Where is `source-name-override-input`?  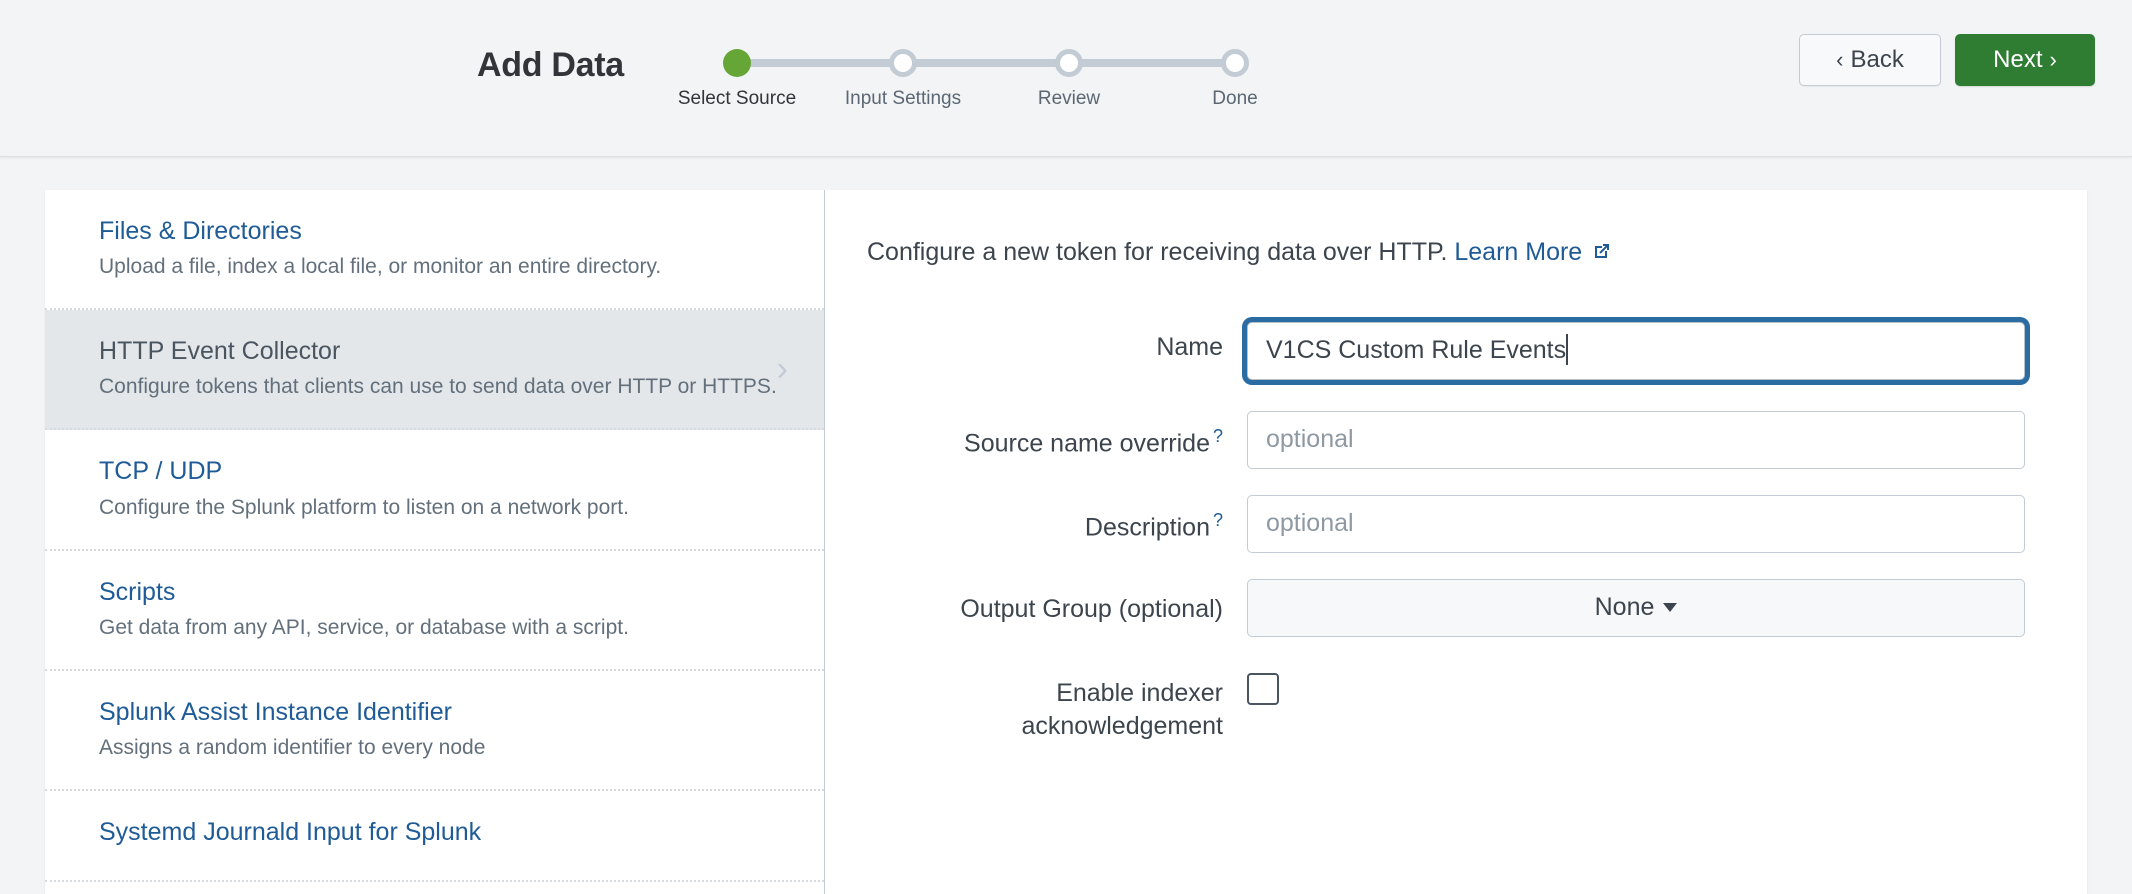
source-name-override-input is located at coordinates (1636, 439).